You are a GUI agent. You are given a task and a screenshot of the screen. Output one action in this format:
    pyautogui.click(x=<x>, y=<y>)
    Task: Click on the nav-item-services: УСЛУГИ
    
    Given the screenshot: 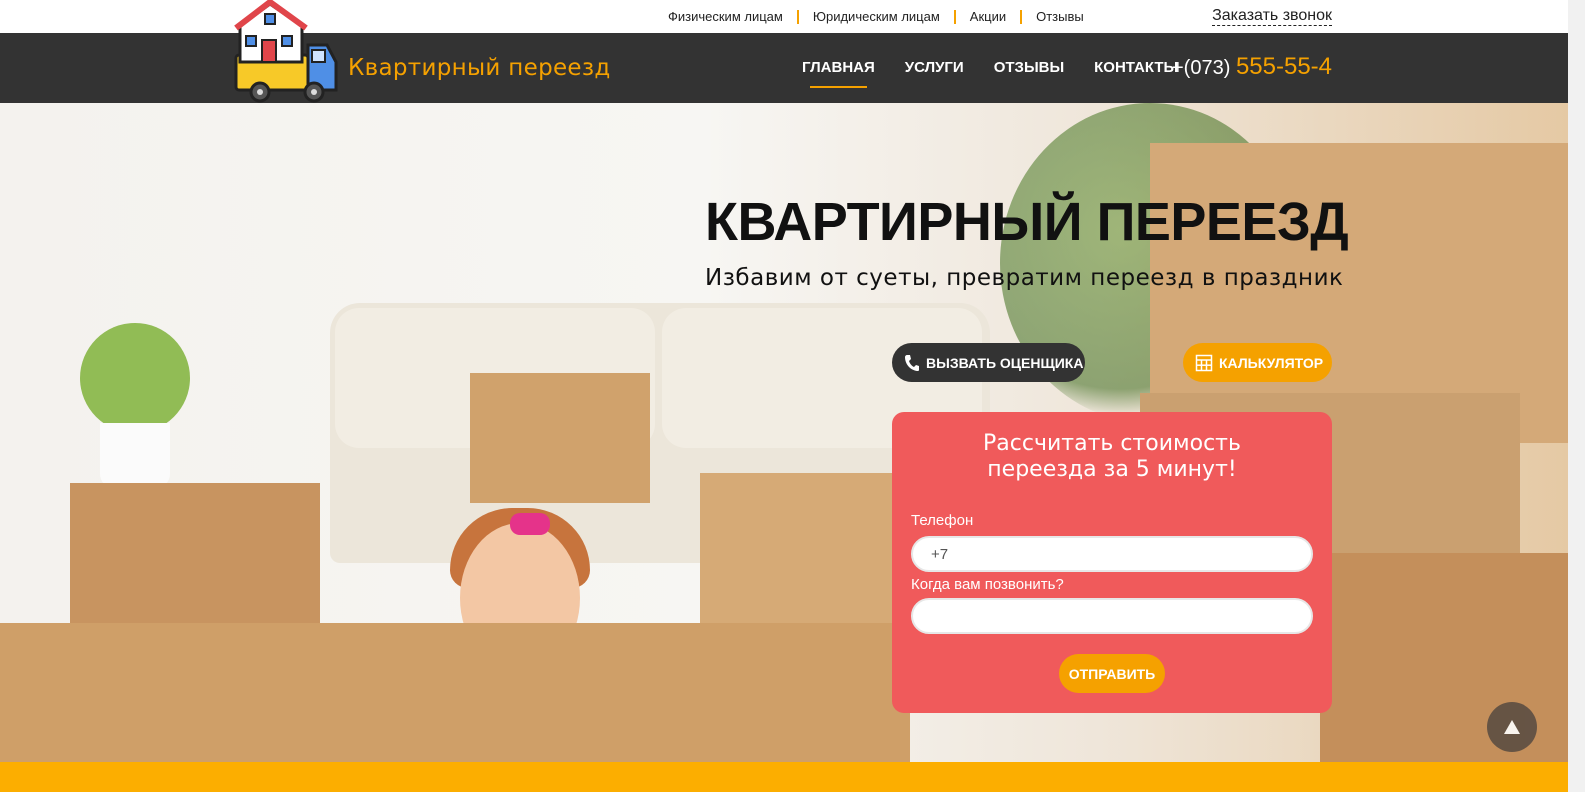 What is the action you would take?
    pyautogui.click(x=934, y=67)
    